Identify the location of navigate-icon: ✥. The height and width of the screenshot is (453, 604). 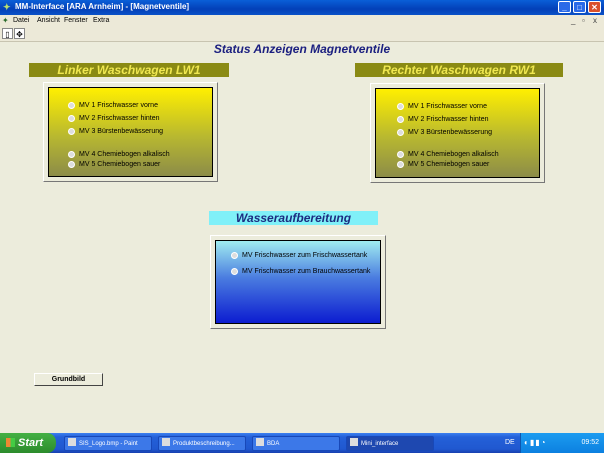
(19, 33).